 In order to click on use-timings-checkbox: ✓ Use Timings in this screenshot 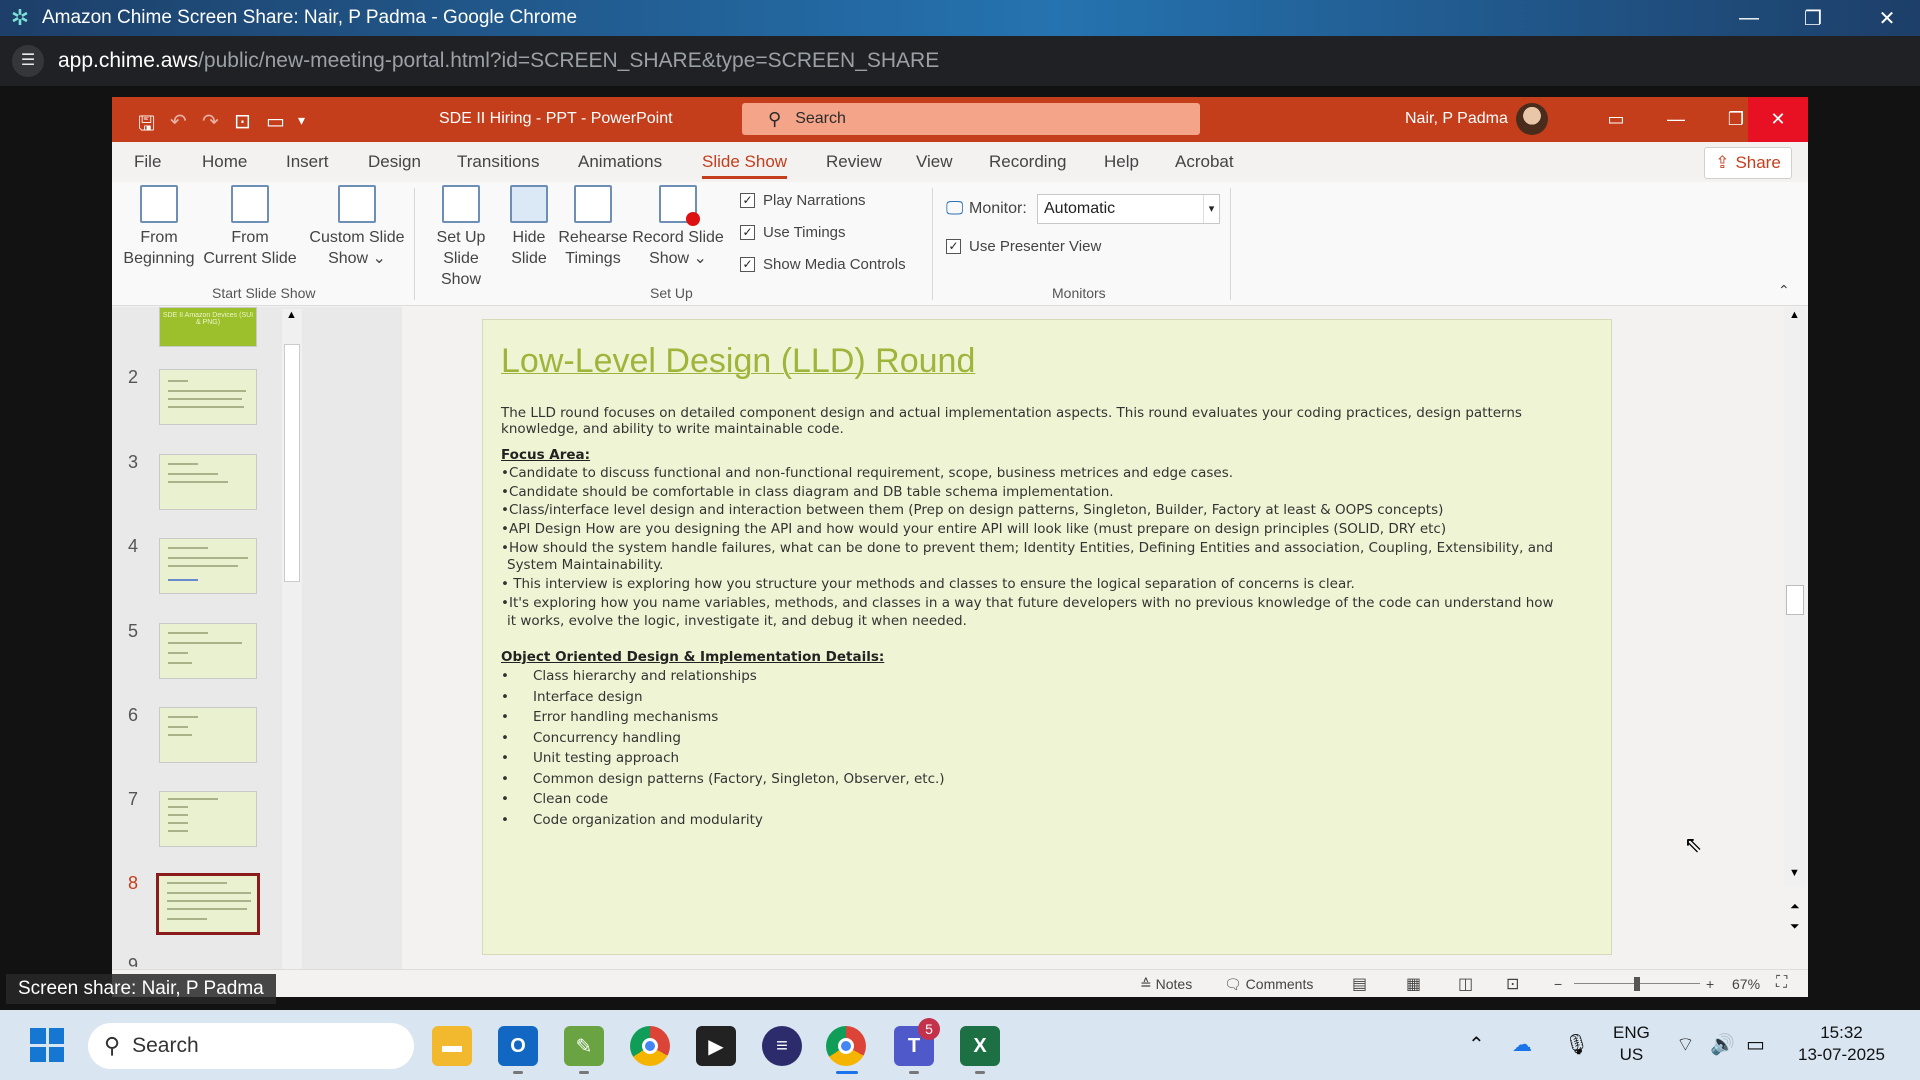, I will do `click(793, 232)`.